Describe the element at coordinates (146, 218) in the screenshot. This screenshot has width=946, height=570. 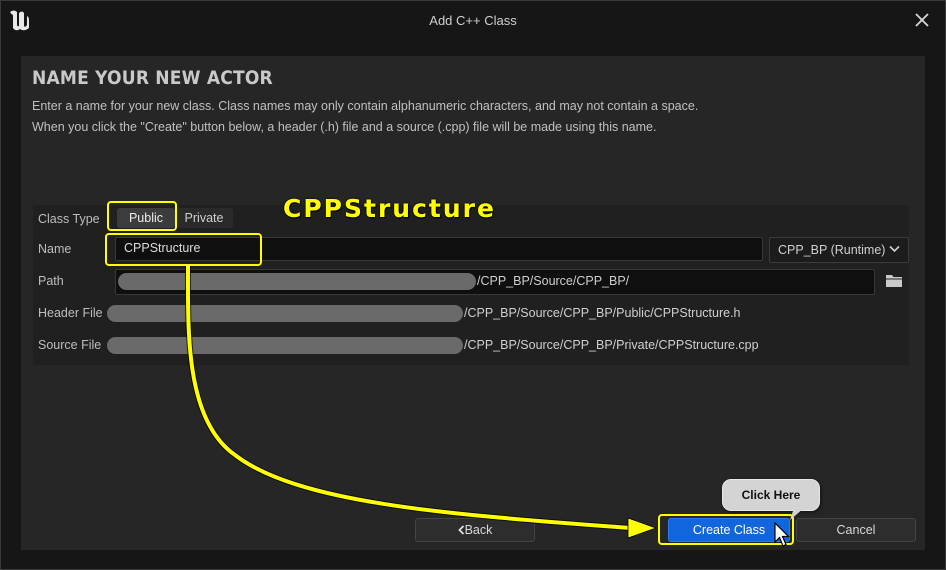
I see `class-type-public-toggle: Public` at that location.